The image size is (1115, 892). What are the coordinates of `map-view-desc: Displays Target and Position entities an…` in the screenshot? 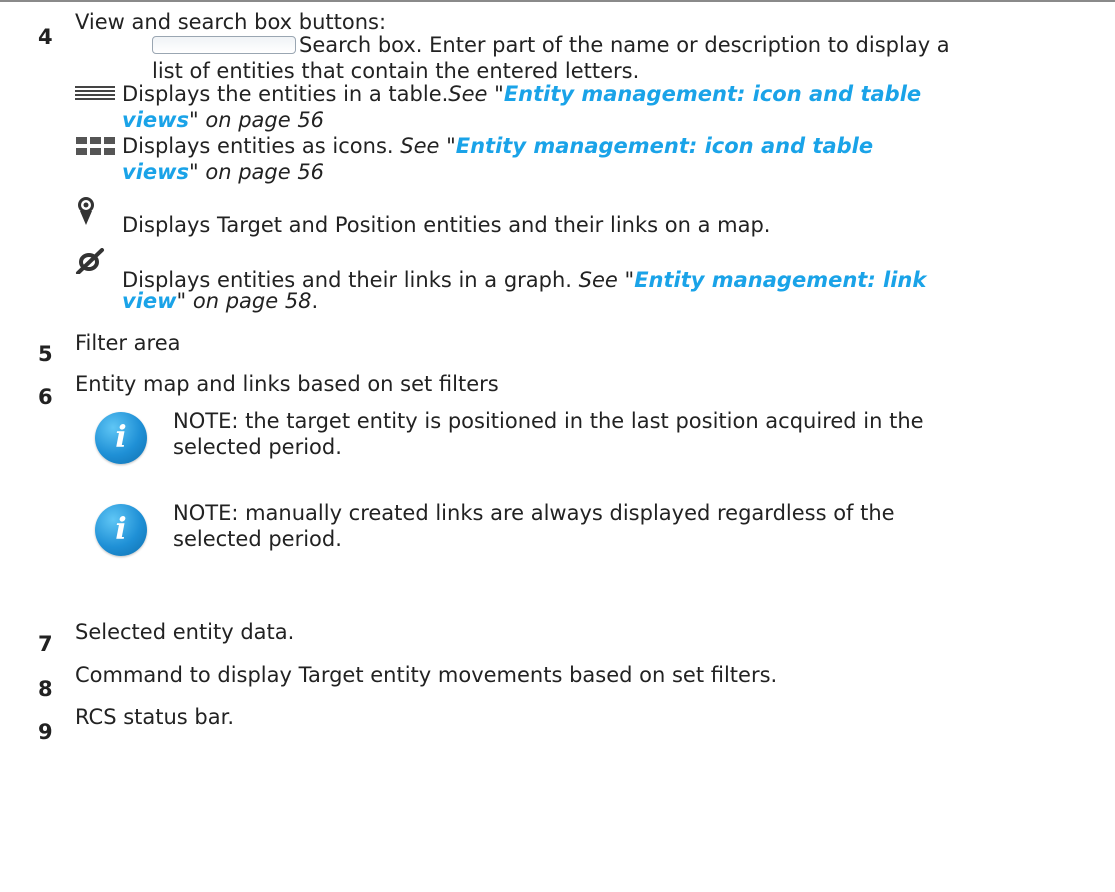 It's located at (446, 225).